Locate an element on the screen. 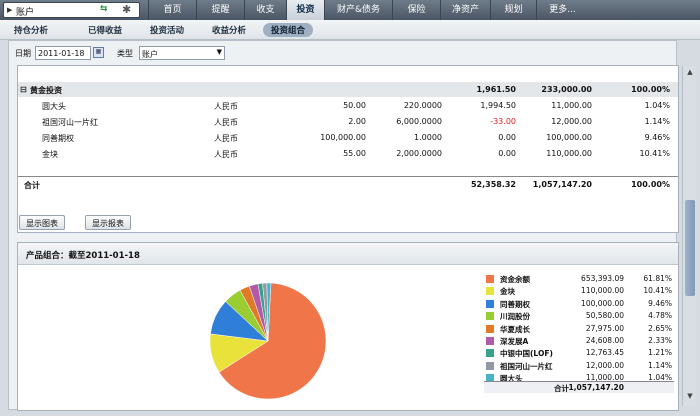  legend-item: 华夏成长 27,975.00 2.65% is located at coordinates (579, 329).